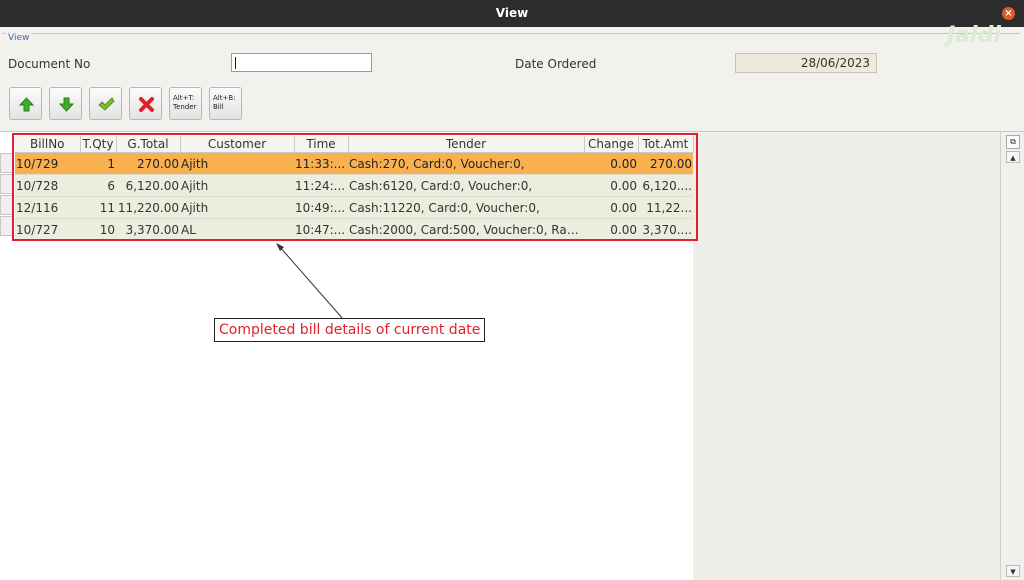 This screenshot has width=1024, height=580. Describe the element at coordinates (1012, 356) in the screenshot. I see `vertical-scrollbar: ⧉ ▲ ▼` at that location.